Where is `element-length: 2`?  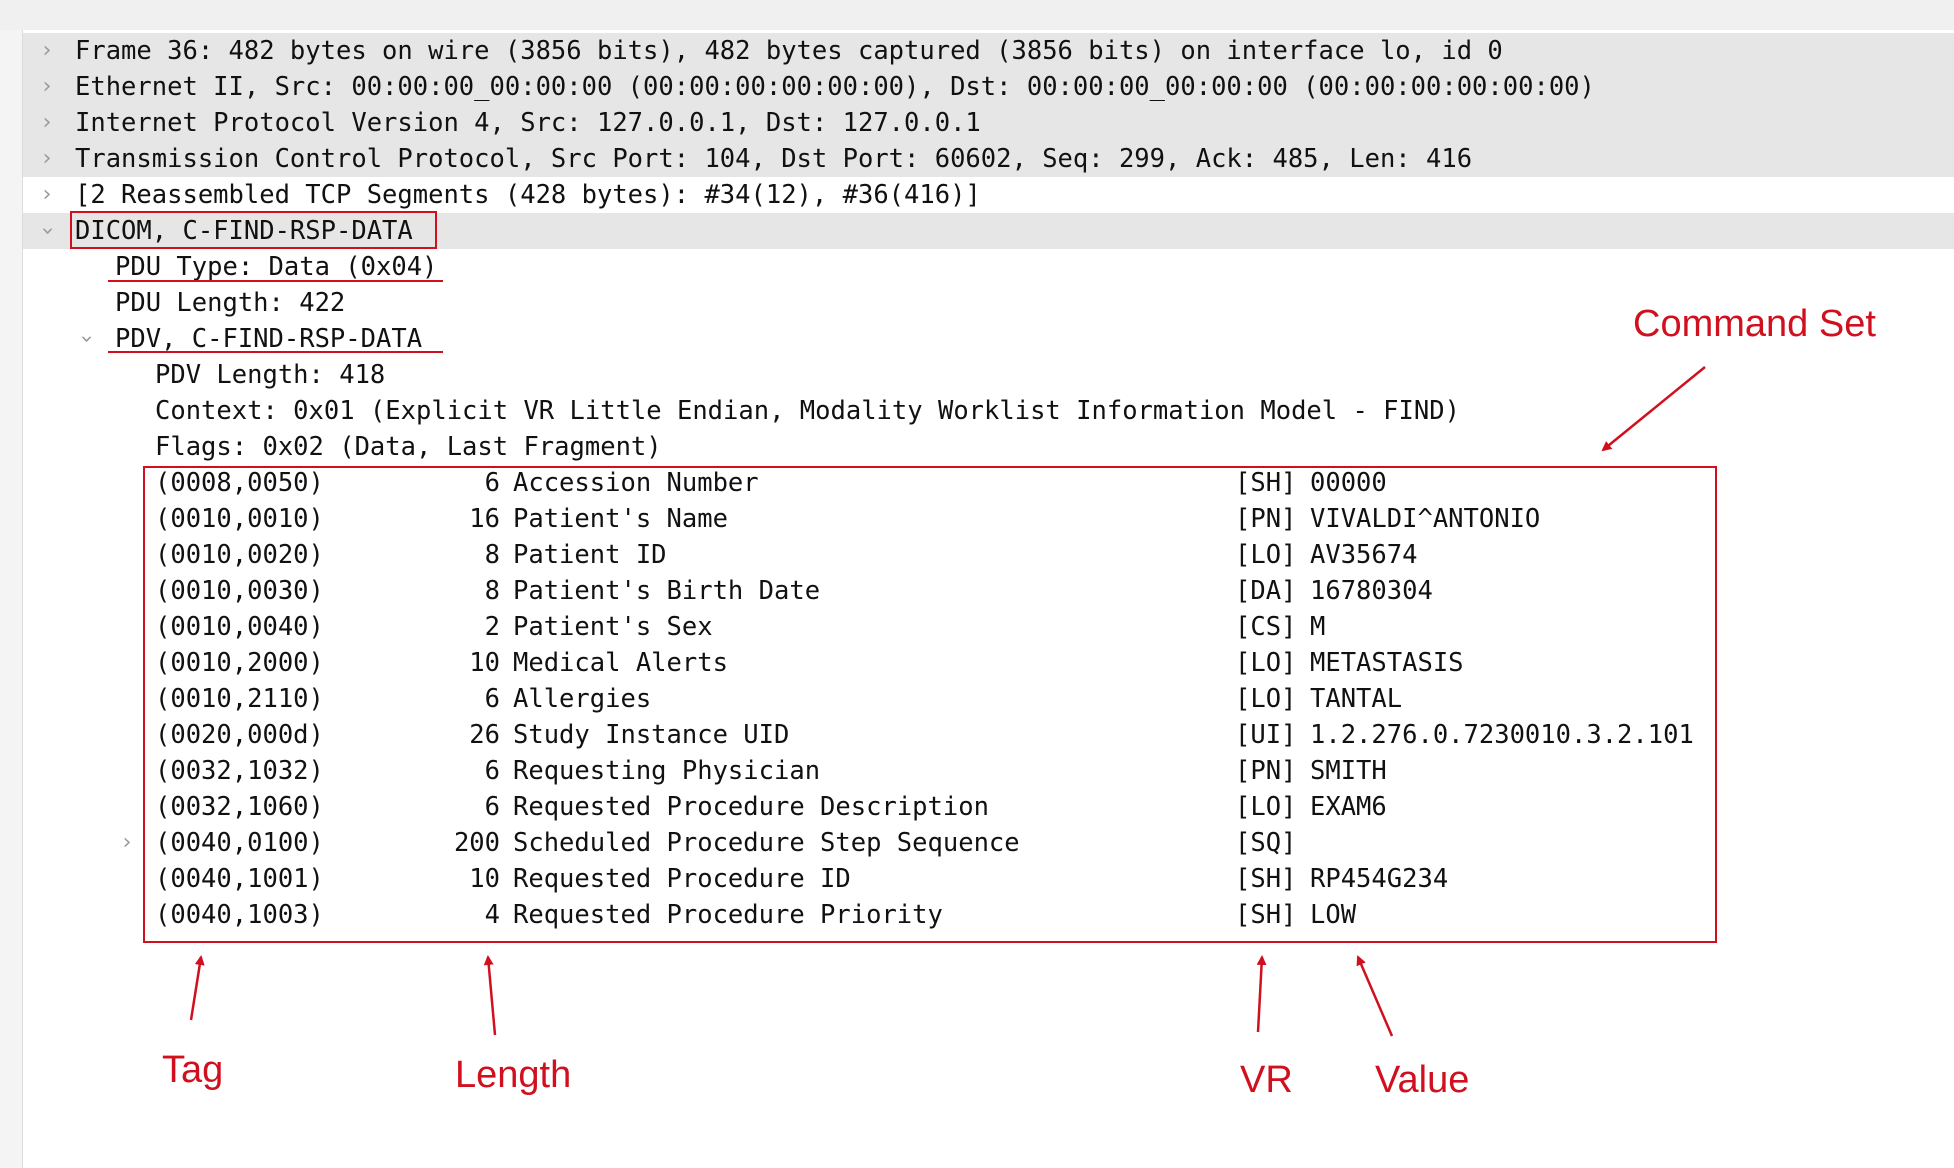
element-length: 2 is located at coordinates (492, 627).